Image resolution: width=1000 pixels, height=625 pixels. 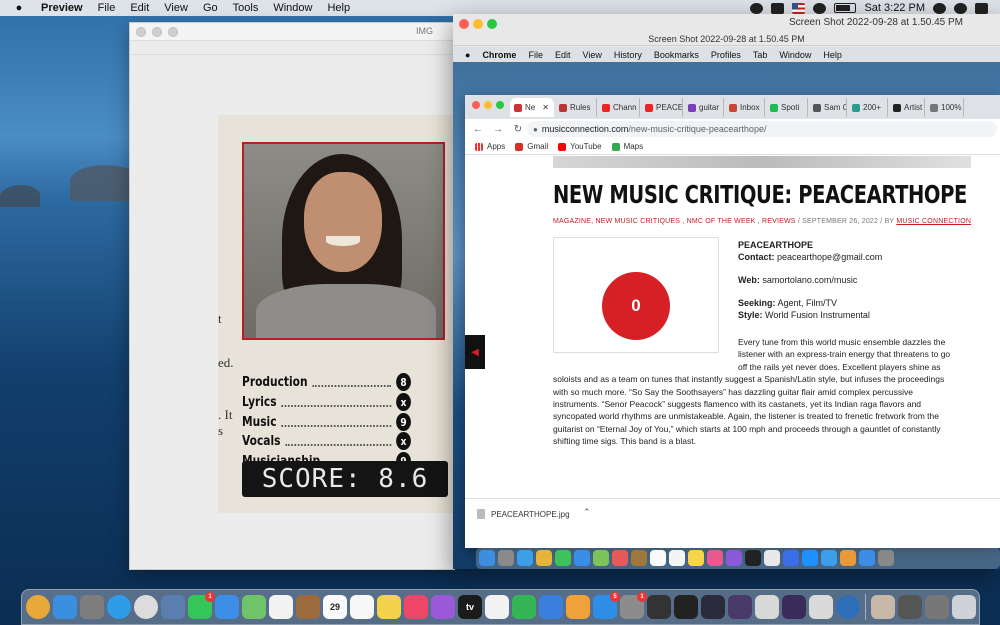 What do you see at coordinates (146, 607) in the screenshot?
I see `chrome-icon` at bounding box center [146, 607].